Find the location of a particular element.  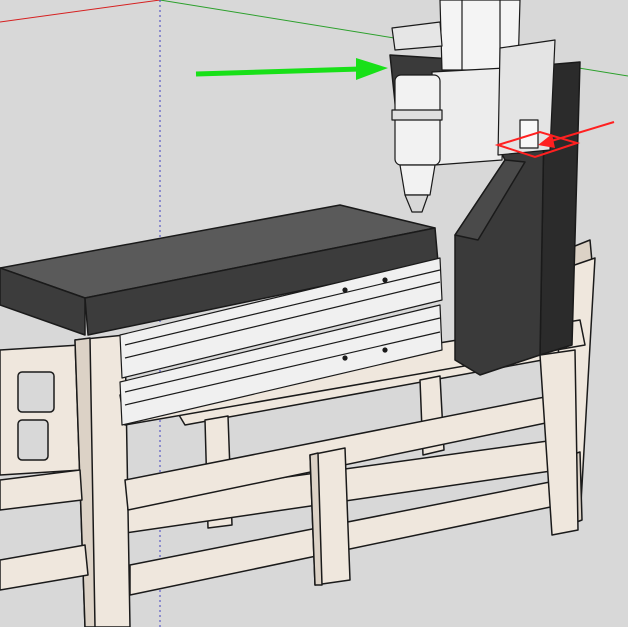

left-cutout-bottom is located at coordinates (33, 440).